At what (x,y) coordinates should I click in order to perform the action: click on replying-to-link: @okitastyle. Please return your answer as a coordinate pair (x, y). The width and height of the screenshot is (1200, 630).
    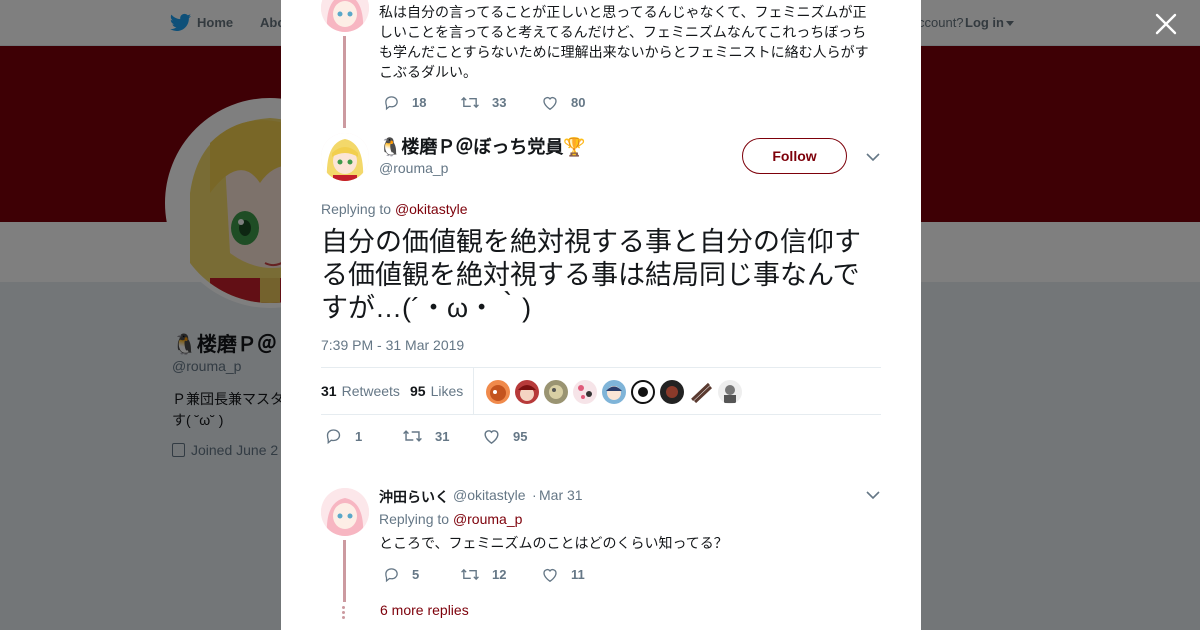
    Looking at the image, I should click on (431, 209).